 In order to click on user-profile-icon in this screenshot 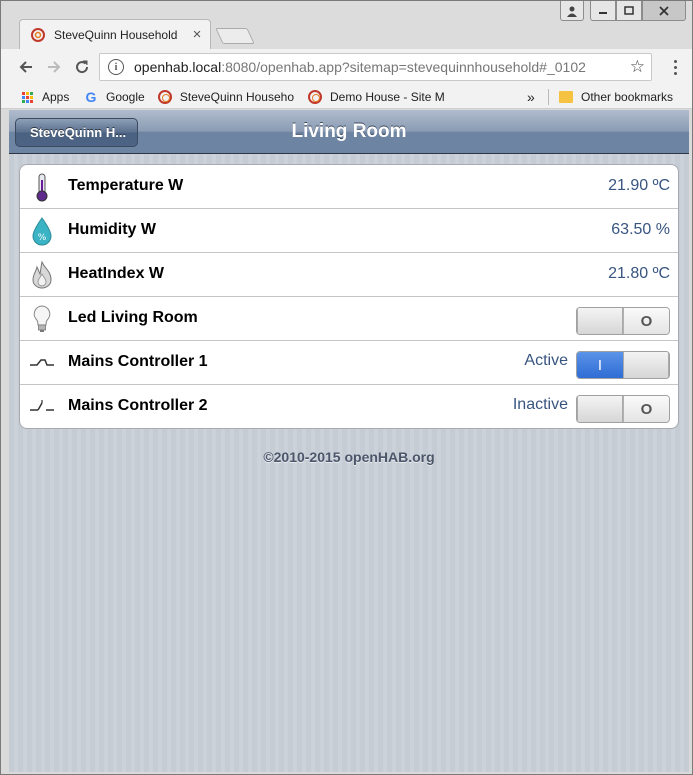, I will do `click(572, 11)`.